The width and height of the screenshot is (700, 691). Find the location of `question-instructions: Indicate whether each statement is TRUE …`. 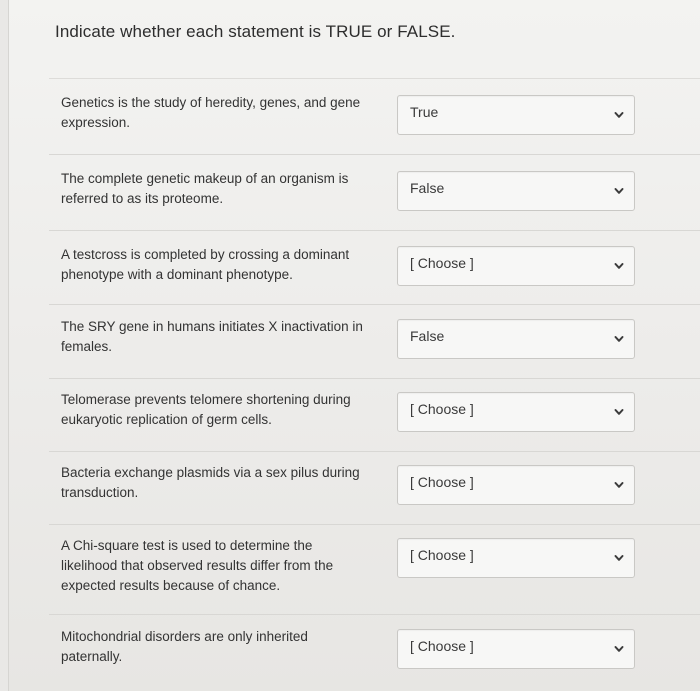

question-instructions: Indicate whether each statement is TRUE … is located at coordinates (255, 31).